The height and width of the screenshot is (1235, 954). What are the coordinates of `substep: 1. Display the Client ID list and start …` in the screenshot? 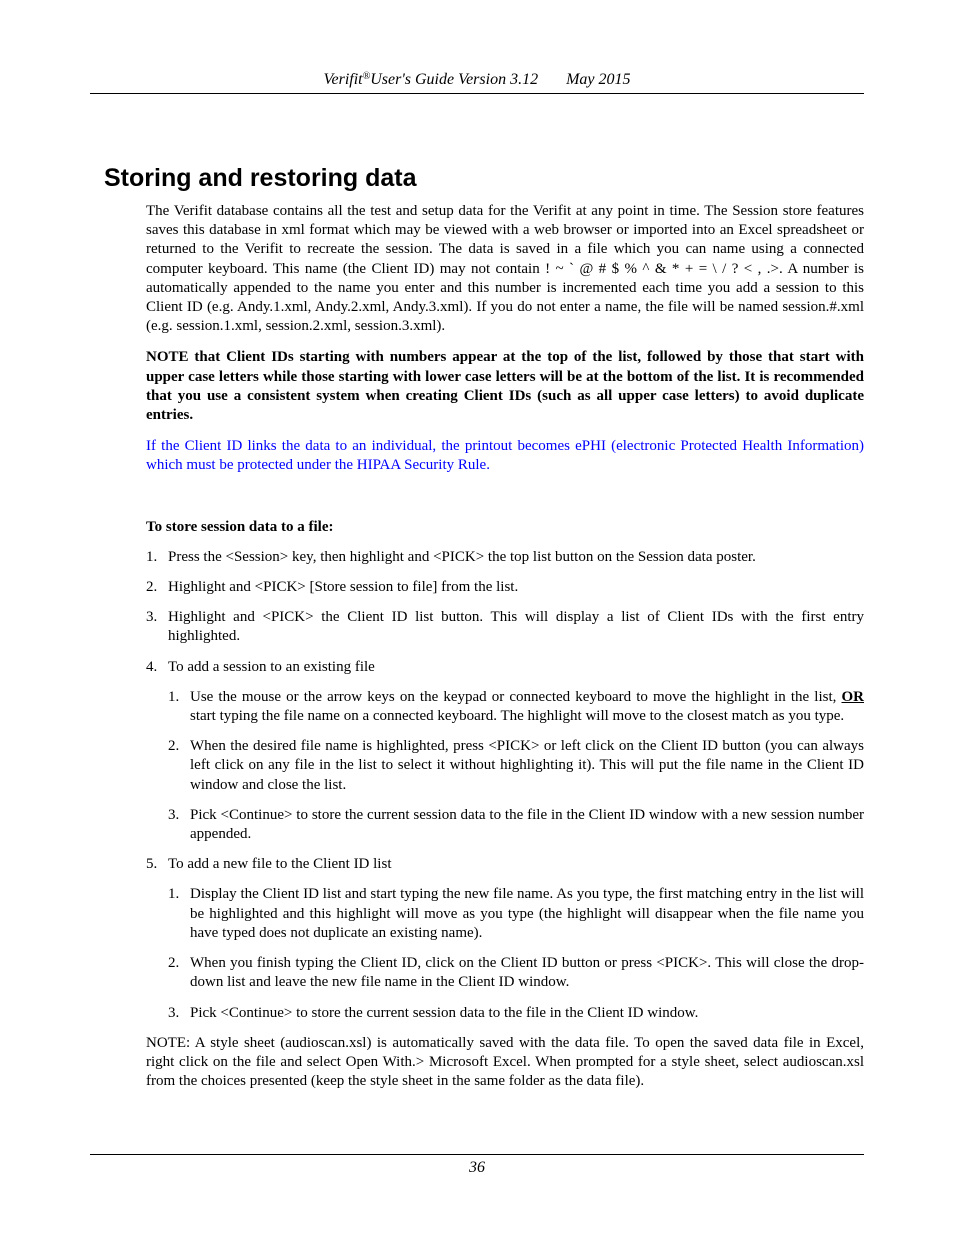 It's located at (516, 914).